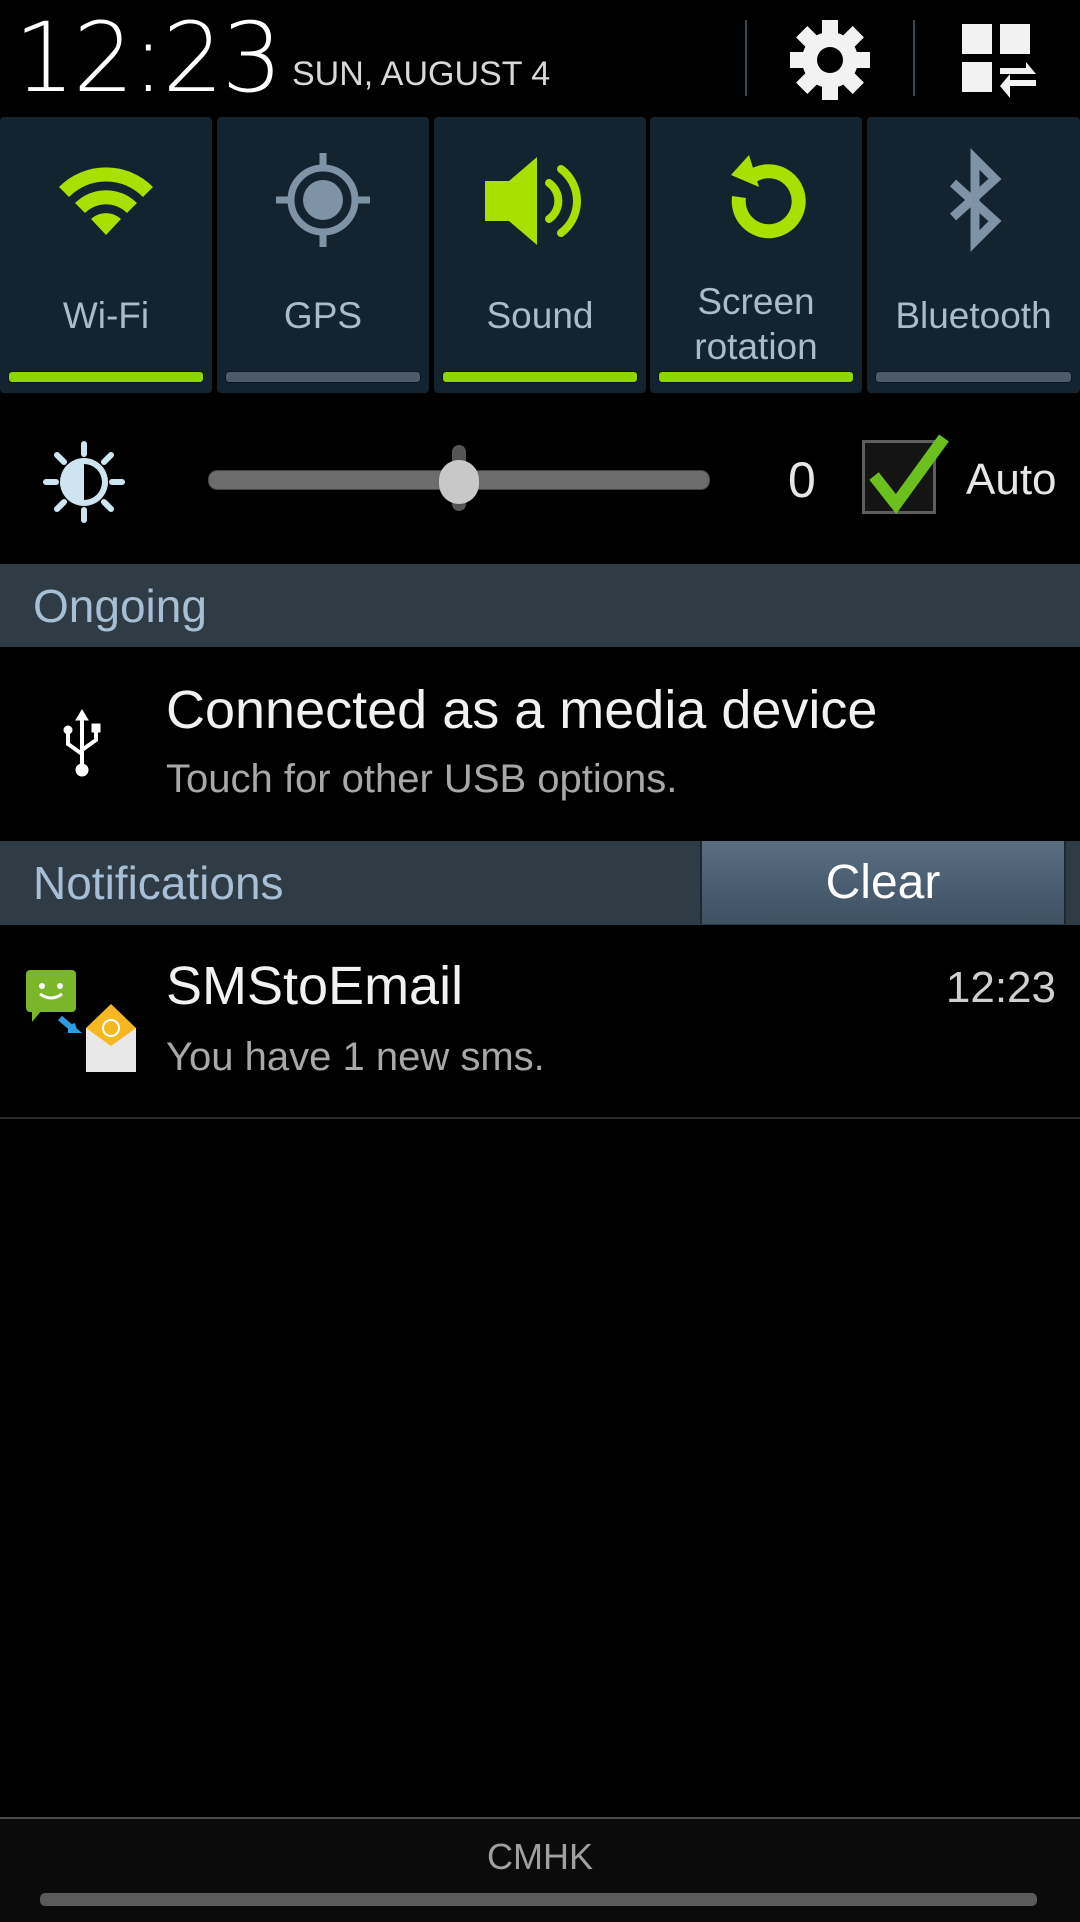  What do you see at coordinates (973, 315) in the screenshot?
I see `tile-label: Bluetooth` at bounding box center [973, 315].